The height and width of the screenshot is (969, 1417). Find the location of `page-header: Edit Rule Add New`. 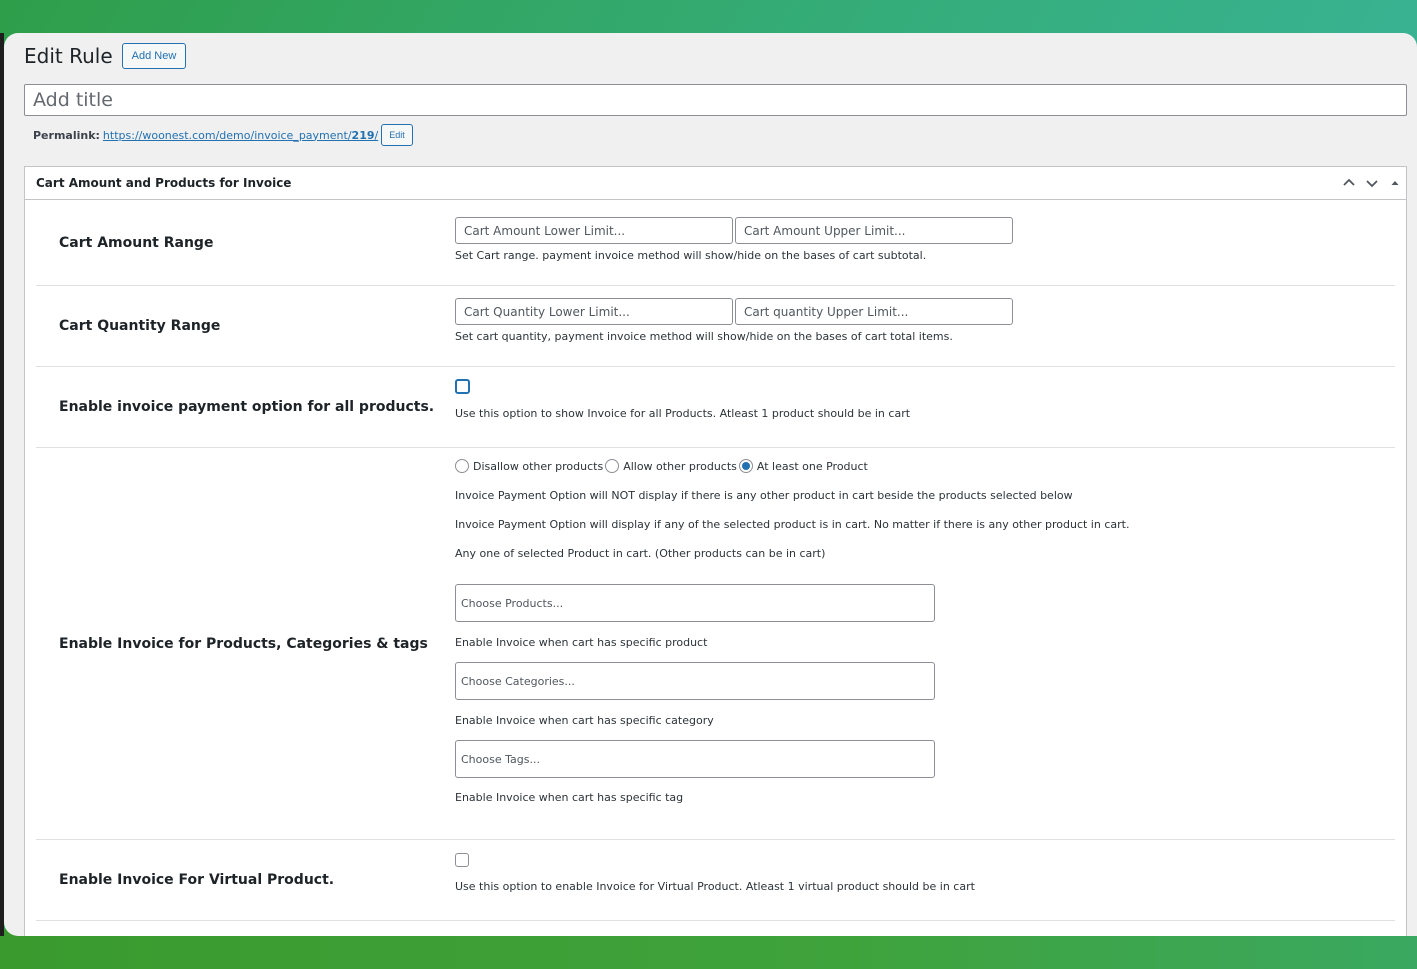

page-header: Edit Rule Add New is located at coordinates (105, 56).